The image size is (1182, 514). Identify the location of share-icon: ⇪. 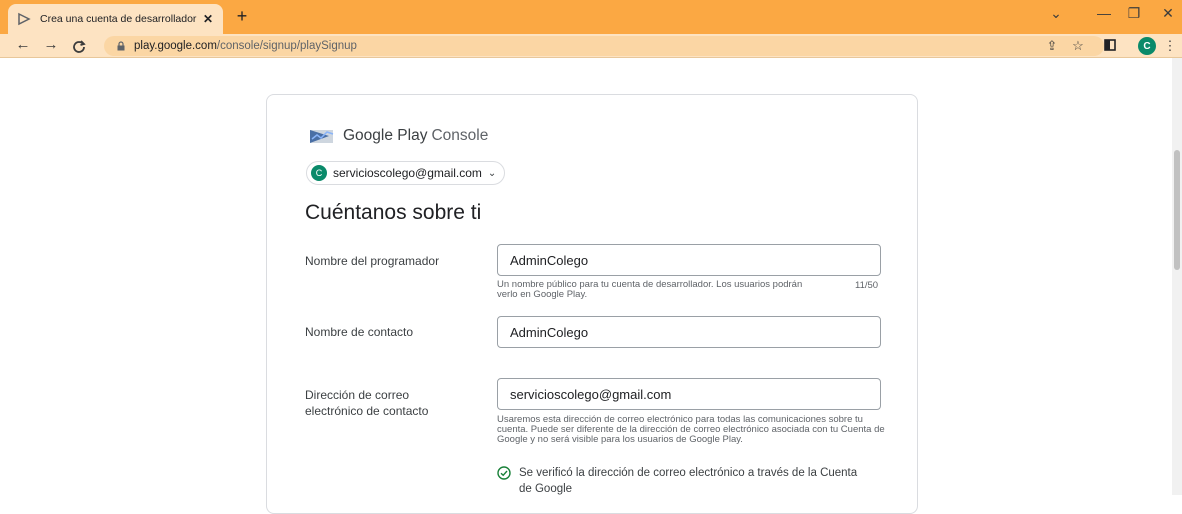
(1052, 46).